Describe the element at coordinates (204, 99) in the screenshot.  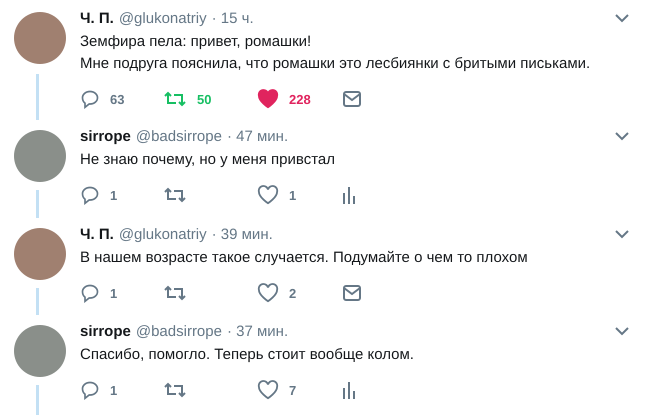
I see `retweet-count: 50` at that location.